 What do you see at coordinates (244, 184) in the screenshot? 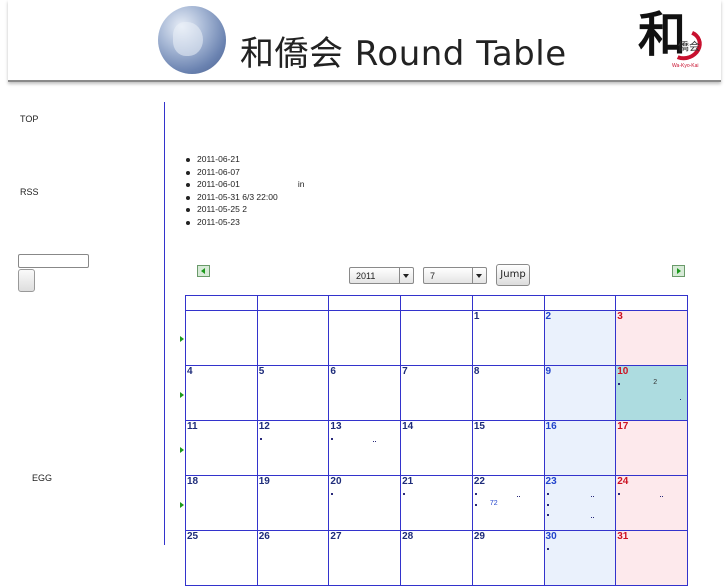
I see `news-item: 2011-06-01 in` at bounding box center [244, 184].